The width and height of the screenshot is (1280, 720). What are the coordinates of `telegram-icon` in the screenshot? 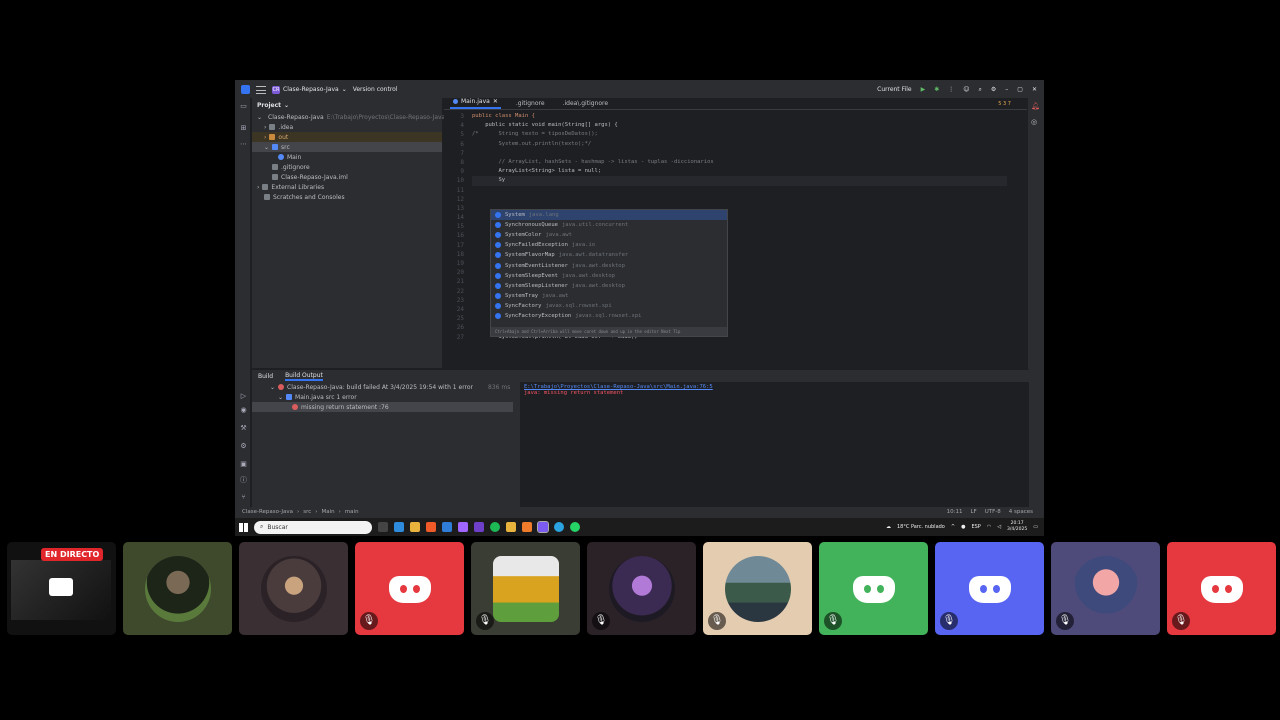 It's located at (559, 527).